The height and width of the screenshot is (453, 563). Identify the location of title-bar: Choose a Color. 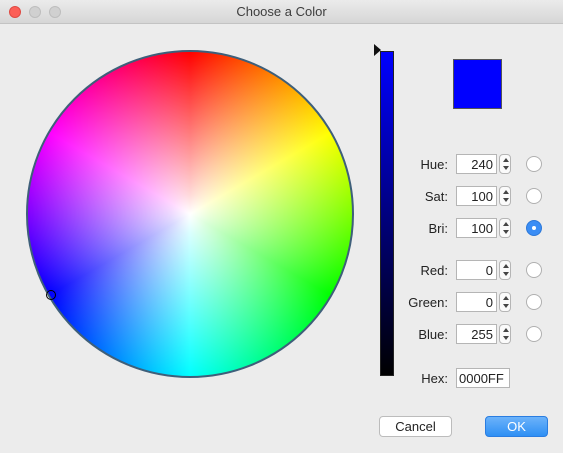
(281, 12).